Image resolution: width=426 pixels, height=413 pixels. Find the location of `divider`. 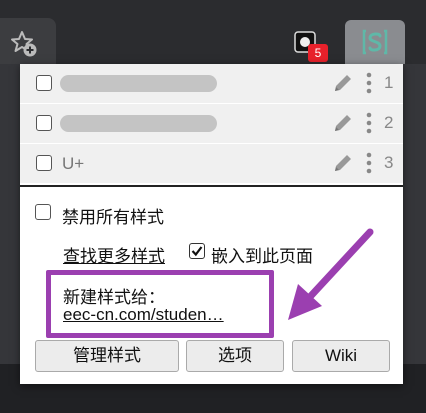

divider is located at coordinates (211, 186).